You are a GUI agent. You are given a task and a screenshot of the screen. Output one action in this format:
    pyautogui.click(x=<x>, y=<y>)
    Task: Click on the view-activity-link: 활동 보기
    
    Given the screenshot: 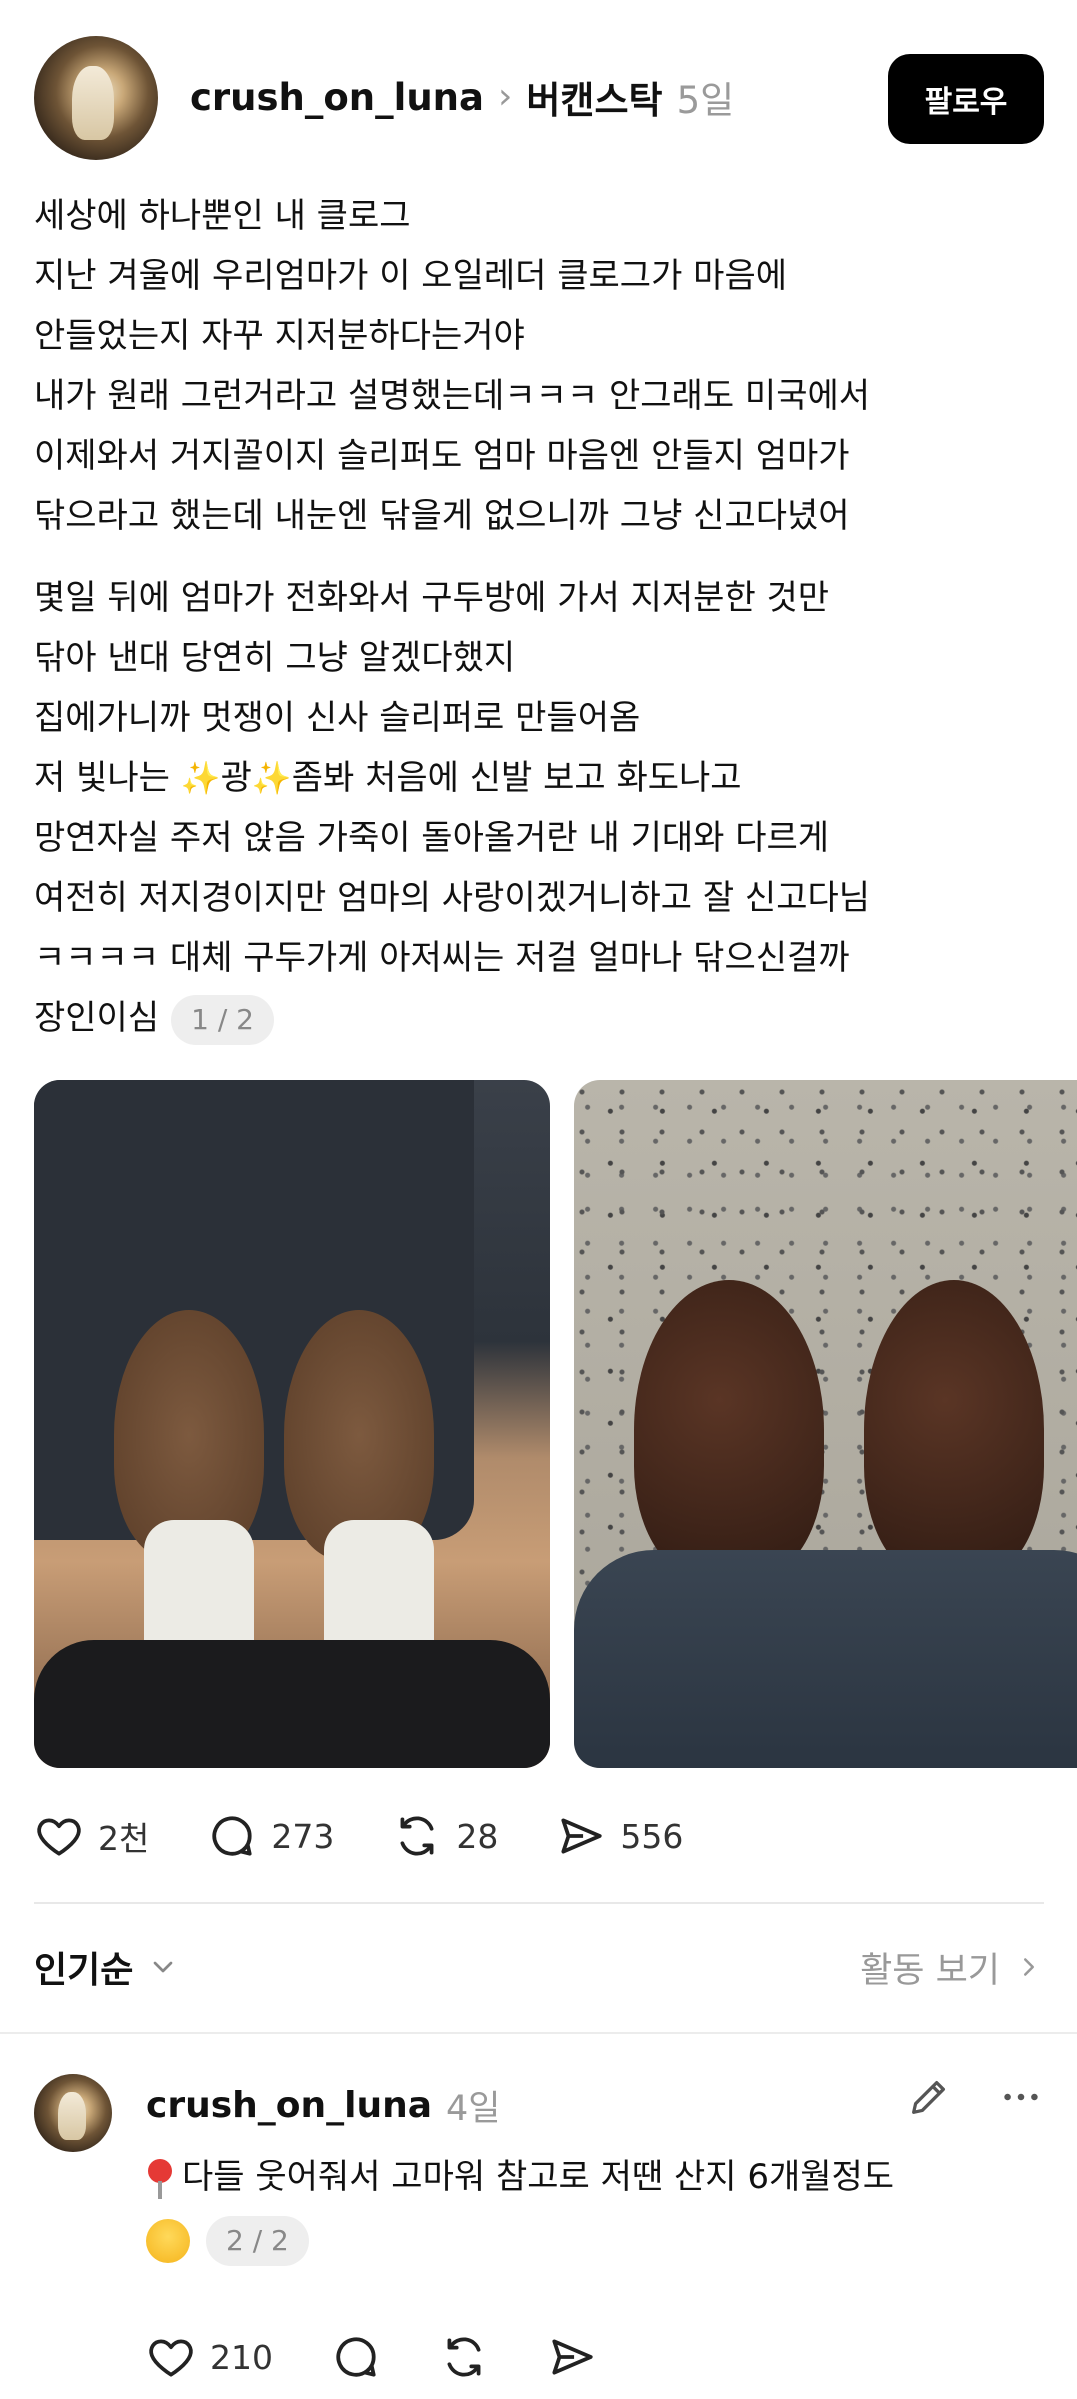 What is the action you would take?
    pyautogui.click(x=952, y=1967)
    